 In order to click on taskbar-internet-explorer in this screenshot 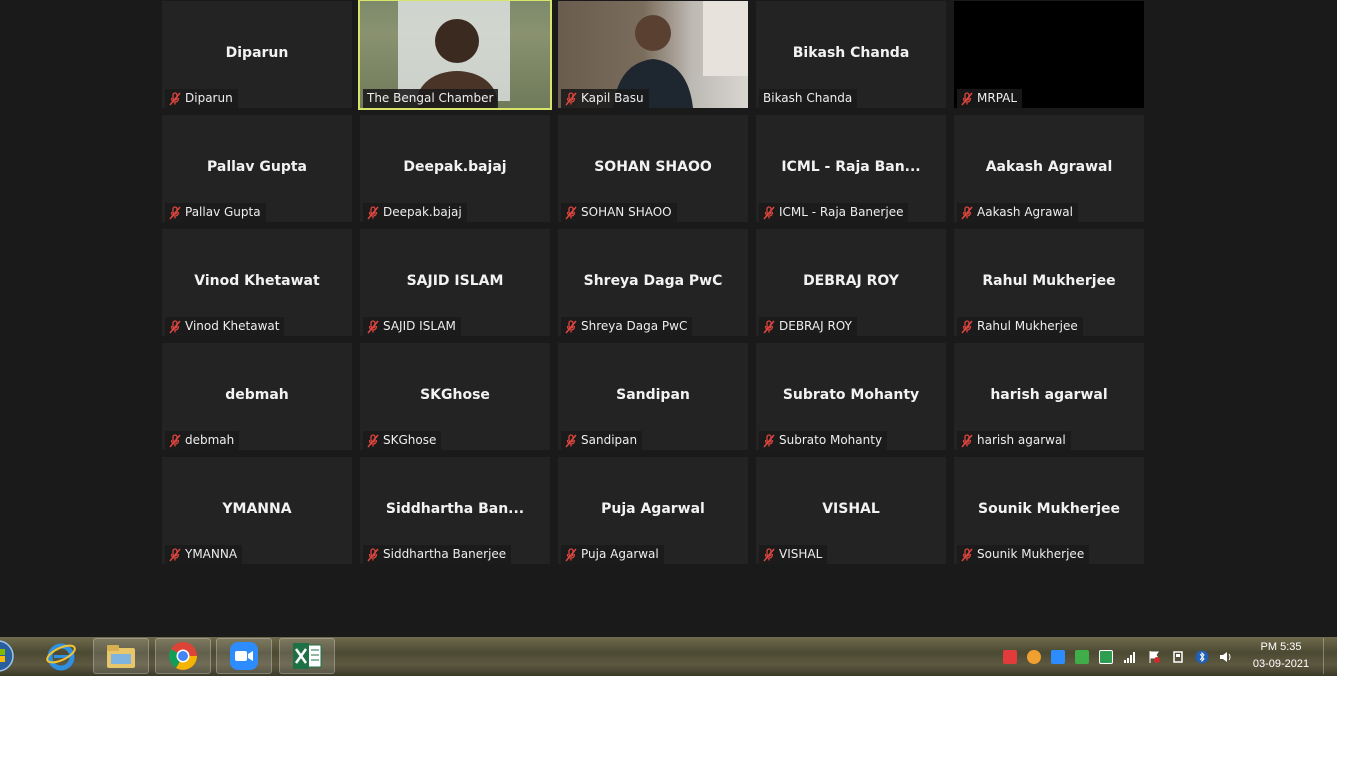, I will do `click(61, 656)`.